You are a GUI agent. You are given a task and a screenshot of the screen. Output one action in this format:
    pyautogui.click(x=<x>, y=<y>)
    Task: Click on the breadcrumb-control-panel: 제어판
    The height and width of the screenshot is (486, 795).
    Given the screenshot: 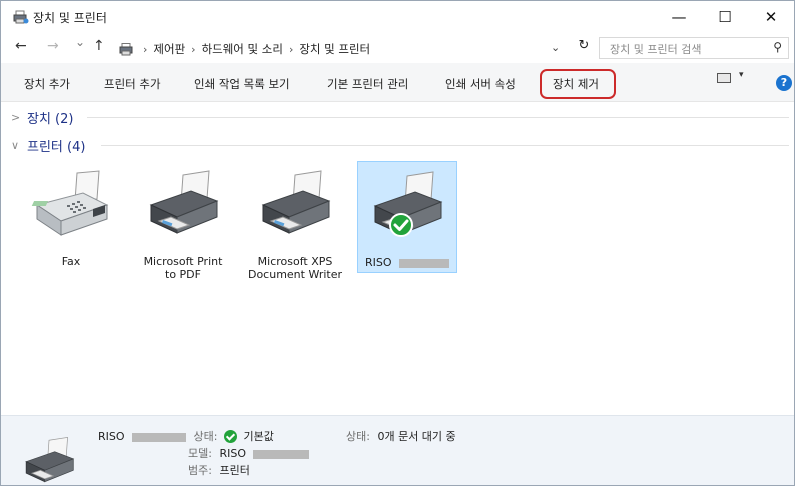 What is the action you would take?
    pyautogui.click(x=169, y=49)
    